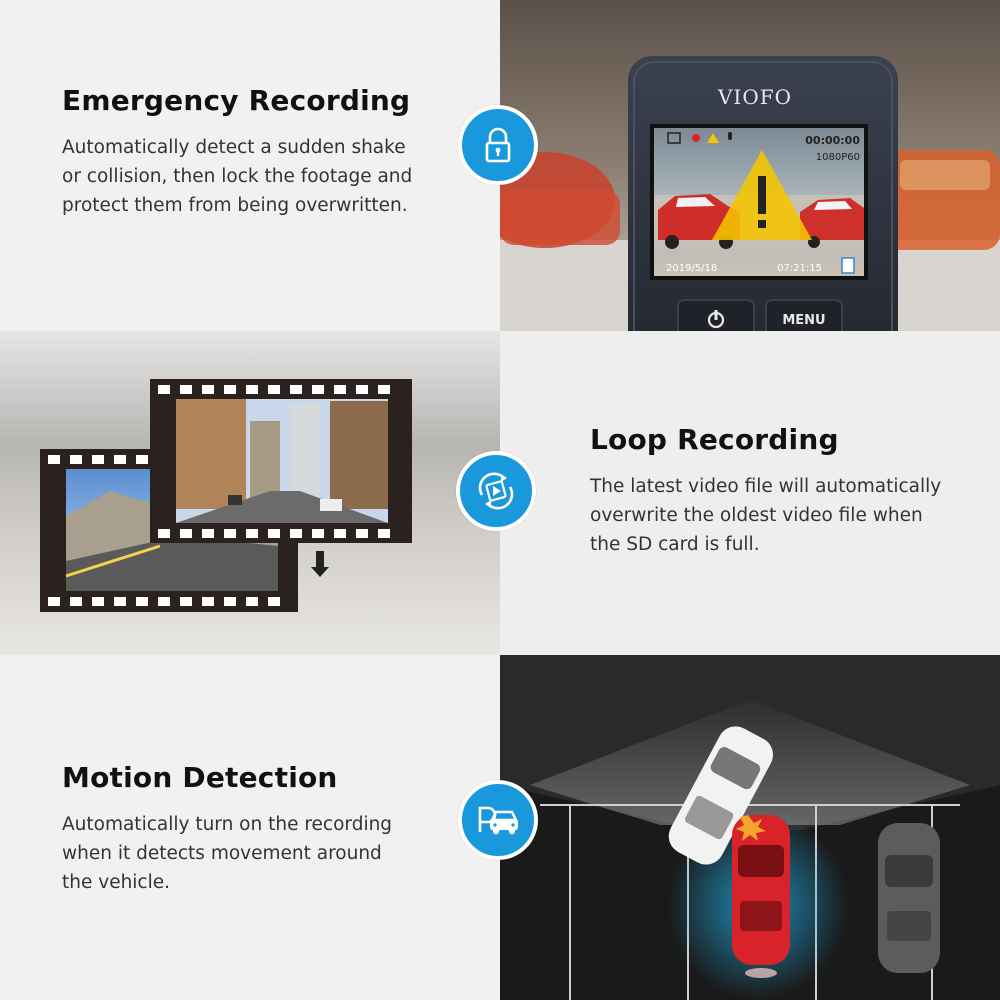  I want to click on mic-icon, so click(730, 136).